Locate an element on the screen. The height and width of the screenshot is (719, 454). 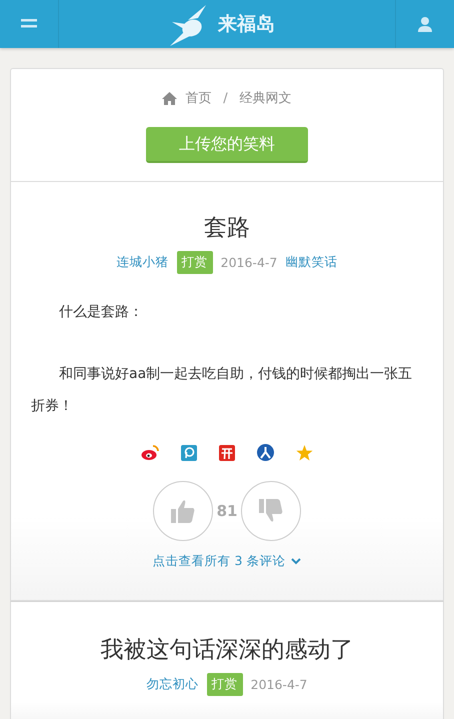
kaixin-share-icon is located at coordinates (227, 452).